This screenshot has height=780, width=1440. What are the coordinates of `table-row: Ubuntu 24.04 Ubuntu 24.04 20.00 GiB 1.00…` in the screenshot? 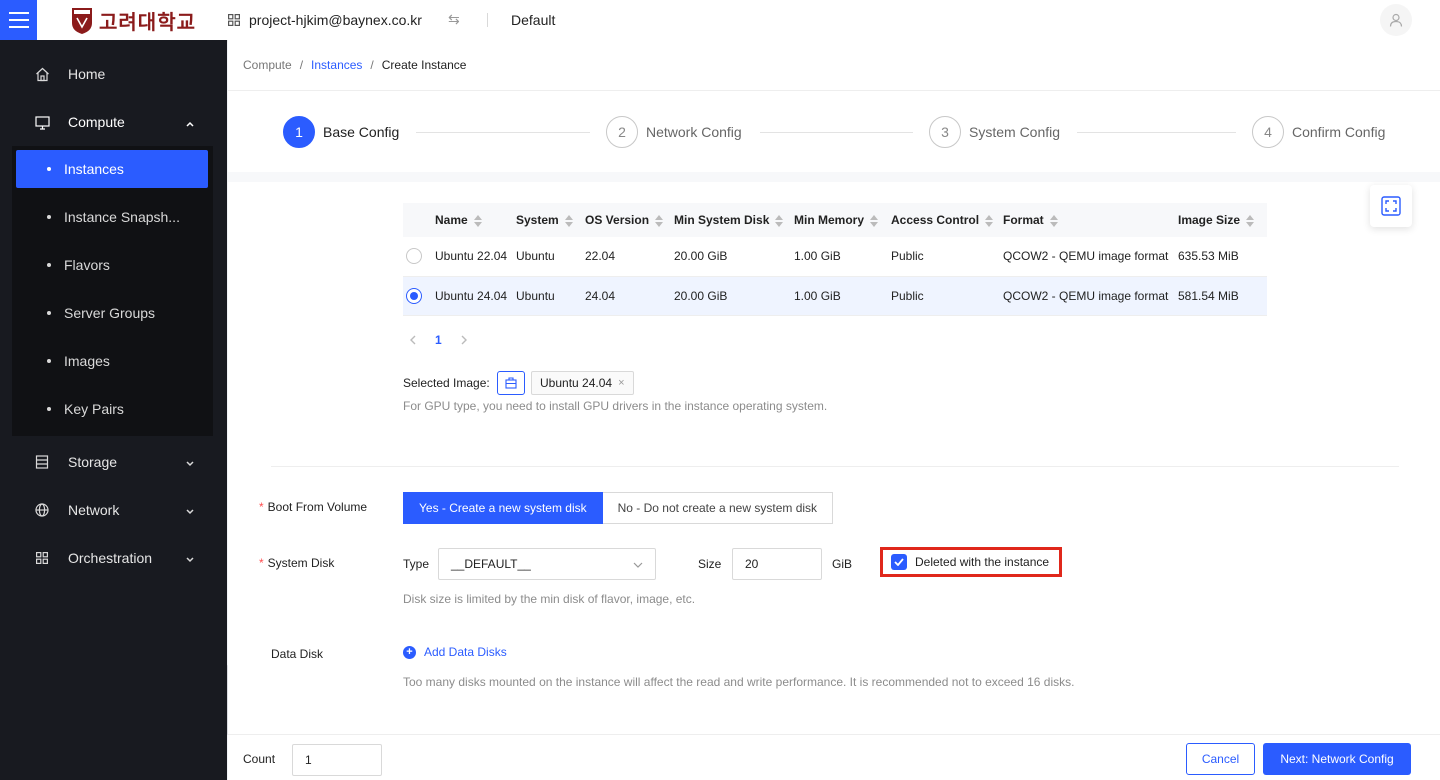 It's located at (835, 296).